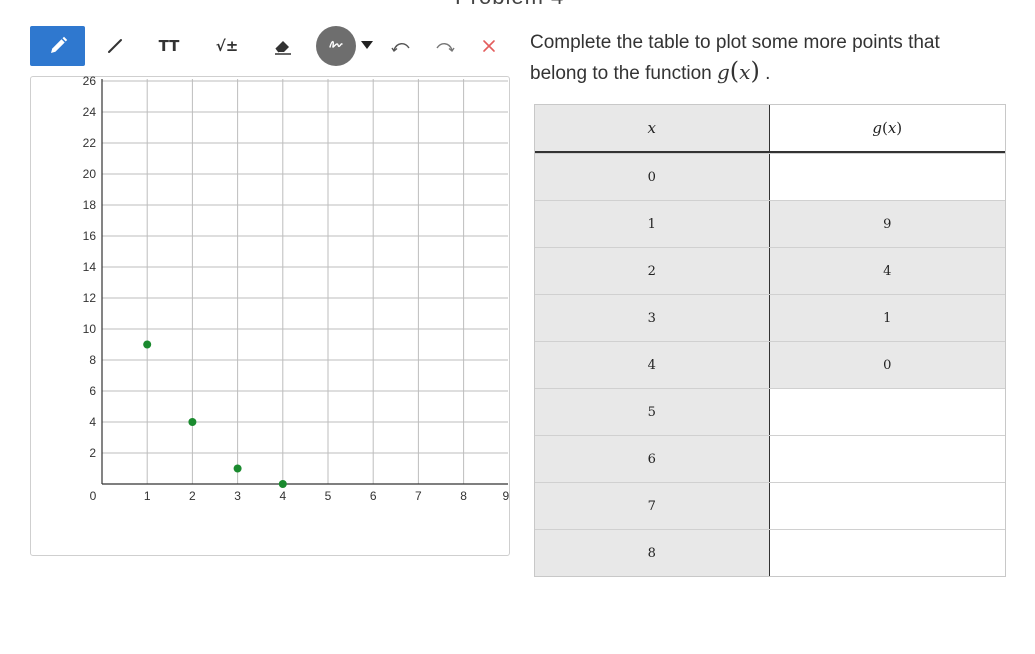 The width and height of the screenshot is (1035, 654). I want to click on prompt-line-2-text: belong to the function, so click(621, 73).